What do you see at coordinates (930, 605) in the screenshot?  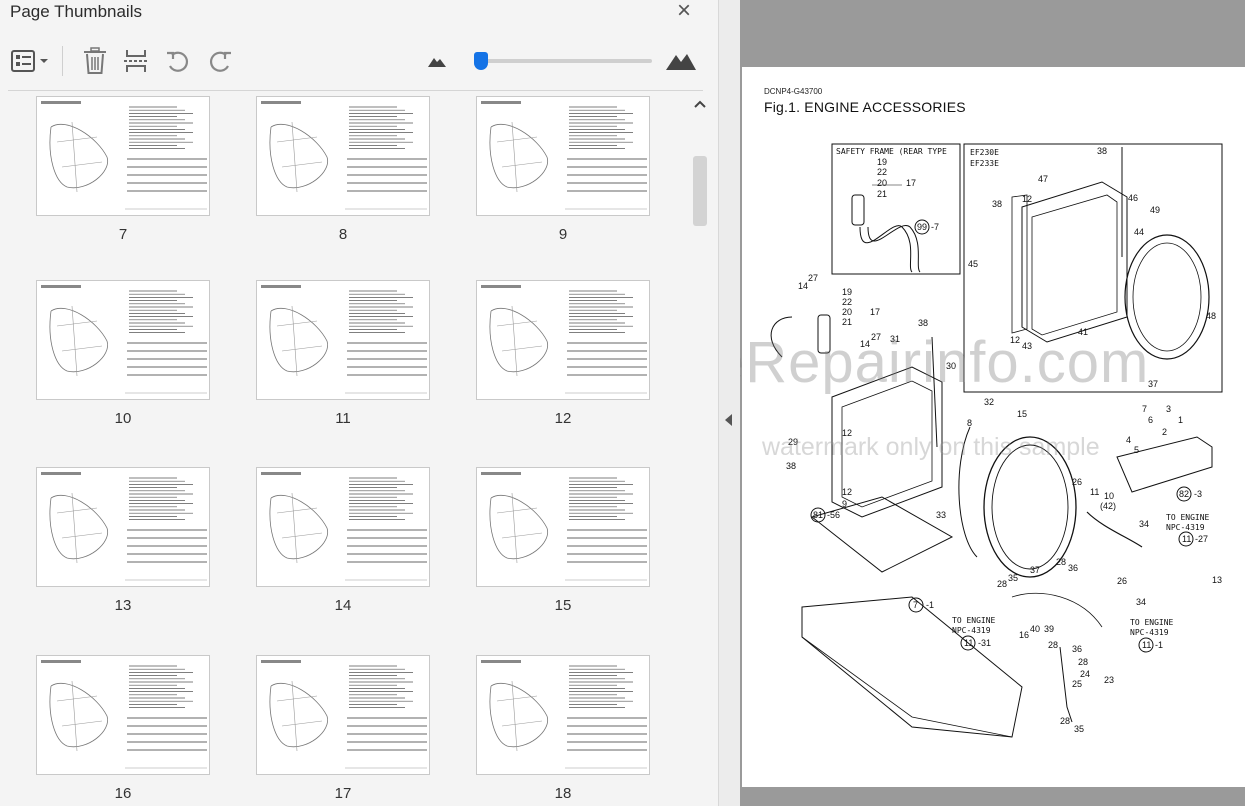 I see `svg-text: -1` at bounding box center [930, 605].